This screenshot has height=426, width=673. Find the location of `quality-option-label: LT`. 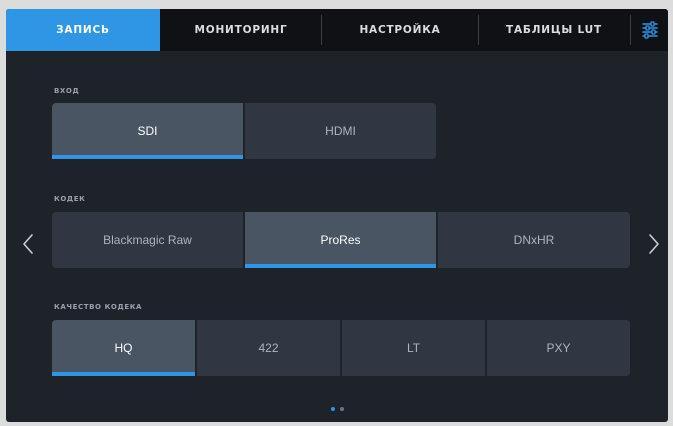

quality-option-label: LT is located at coordinates (413, 348).